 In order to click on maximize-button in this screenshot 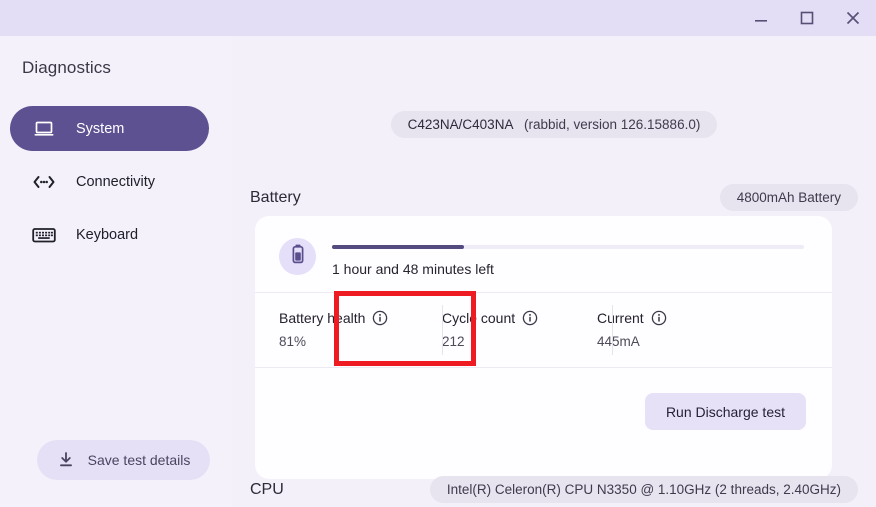, I will do `click(807, 18)`.